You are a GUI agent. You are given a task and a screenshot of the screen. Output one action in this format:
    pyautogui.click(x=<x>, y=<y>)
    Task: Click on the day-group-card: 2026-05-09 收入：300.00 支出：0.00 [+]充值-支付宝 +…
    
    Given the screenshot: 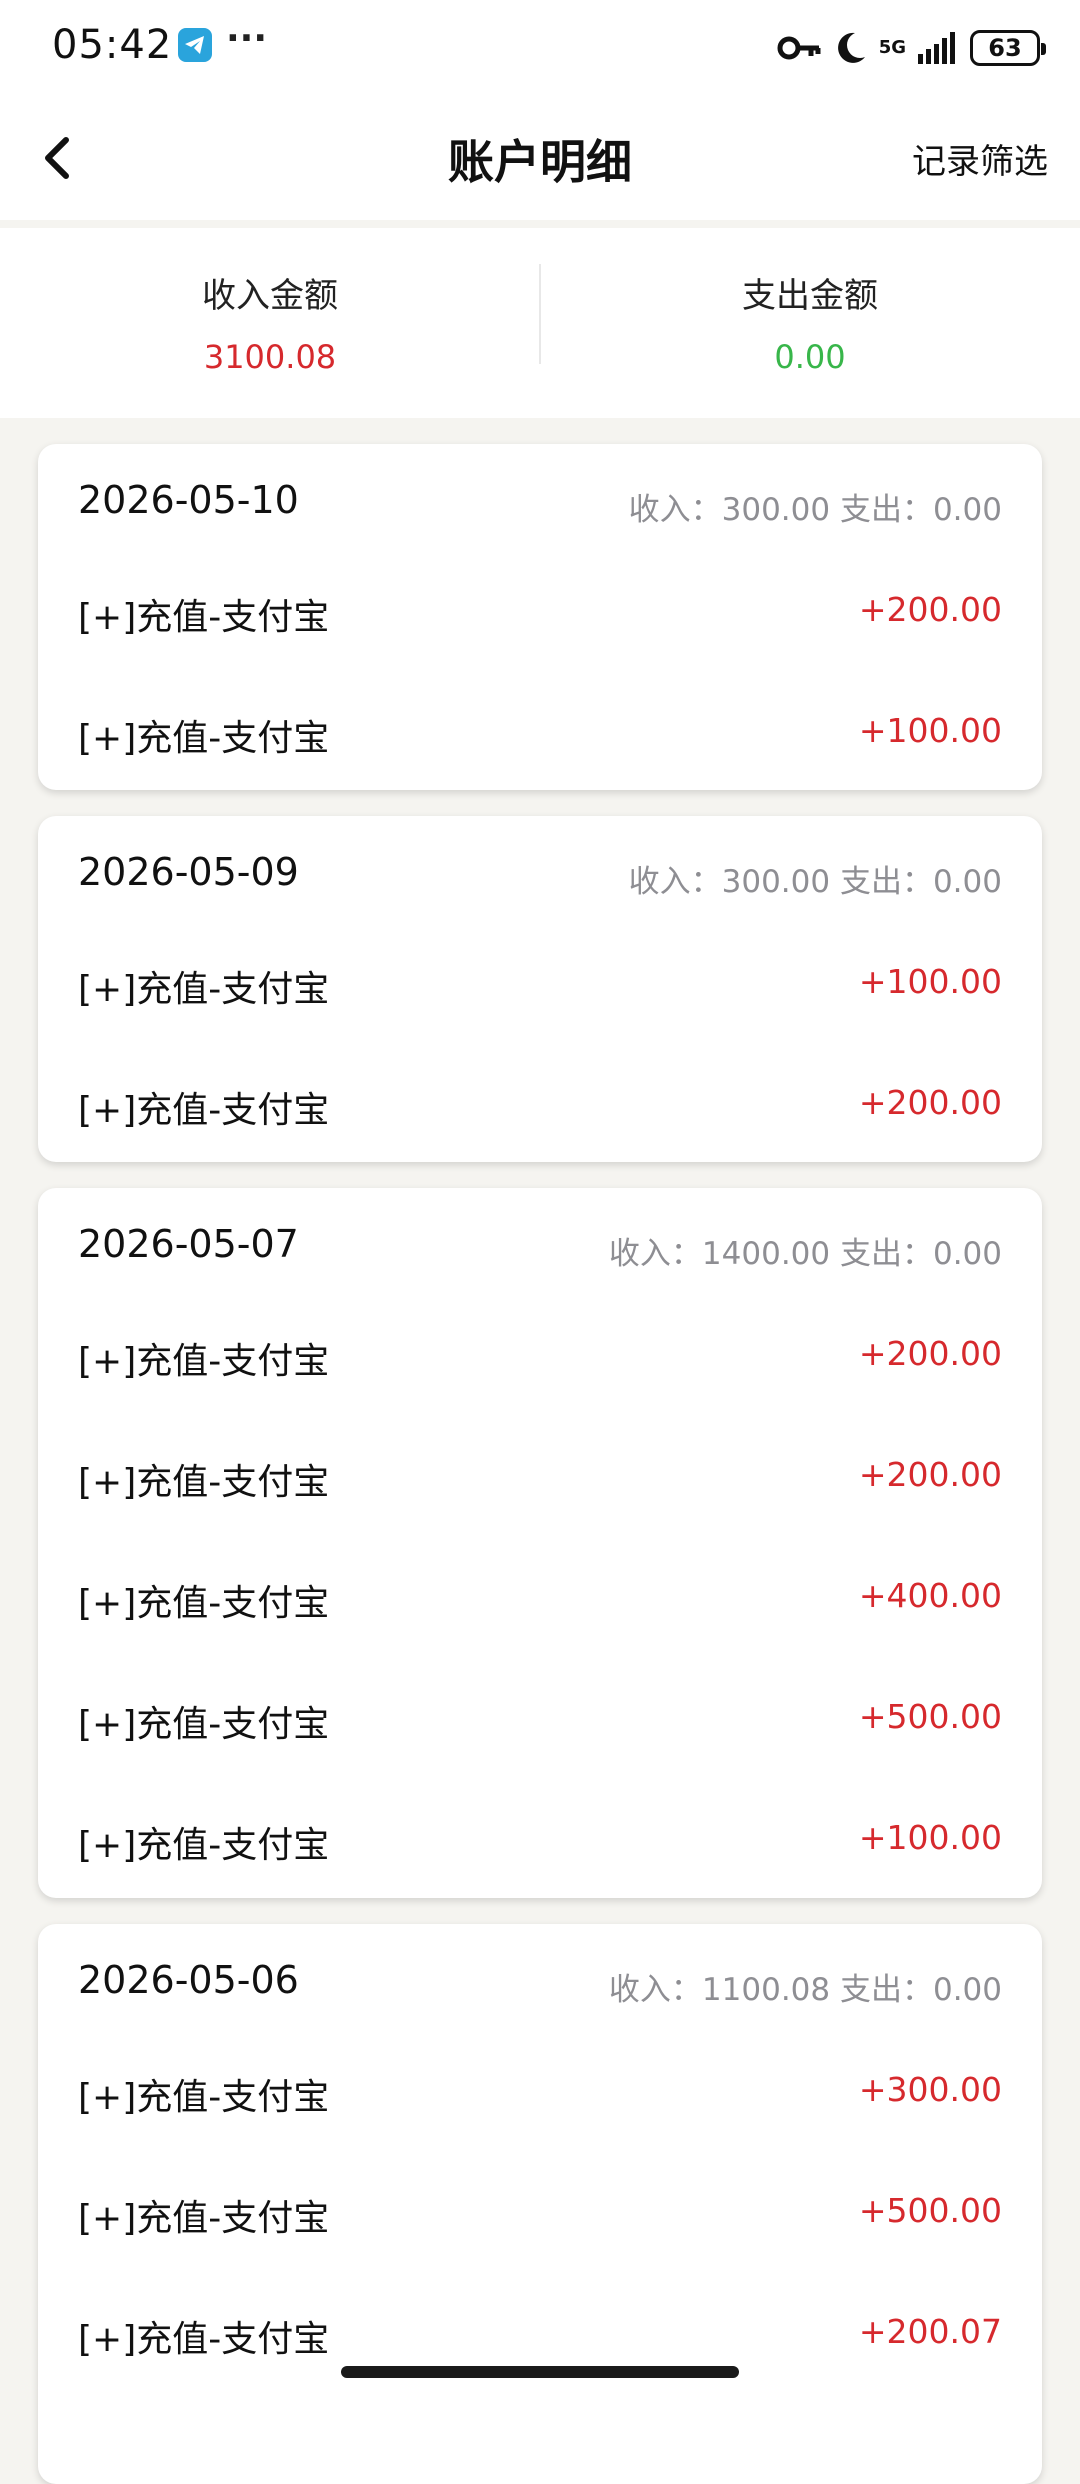 What is the action you would take?
    pyautogui.click(x=540, y=989)
    